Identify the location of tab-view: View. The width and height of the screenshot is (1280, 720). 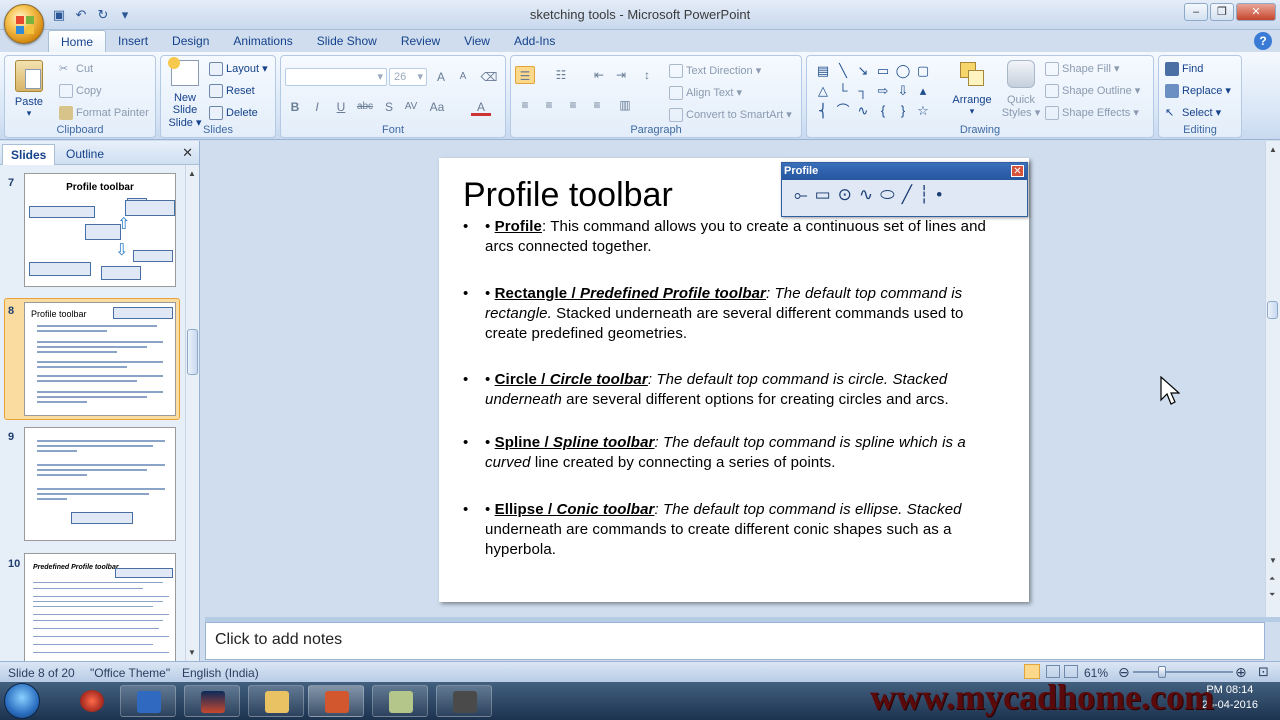
(477, 41).